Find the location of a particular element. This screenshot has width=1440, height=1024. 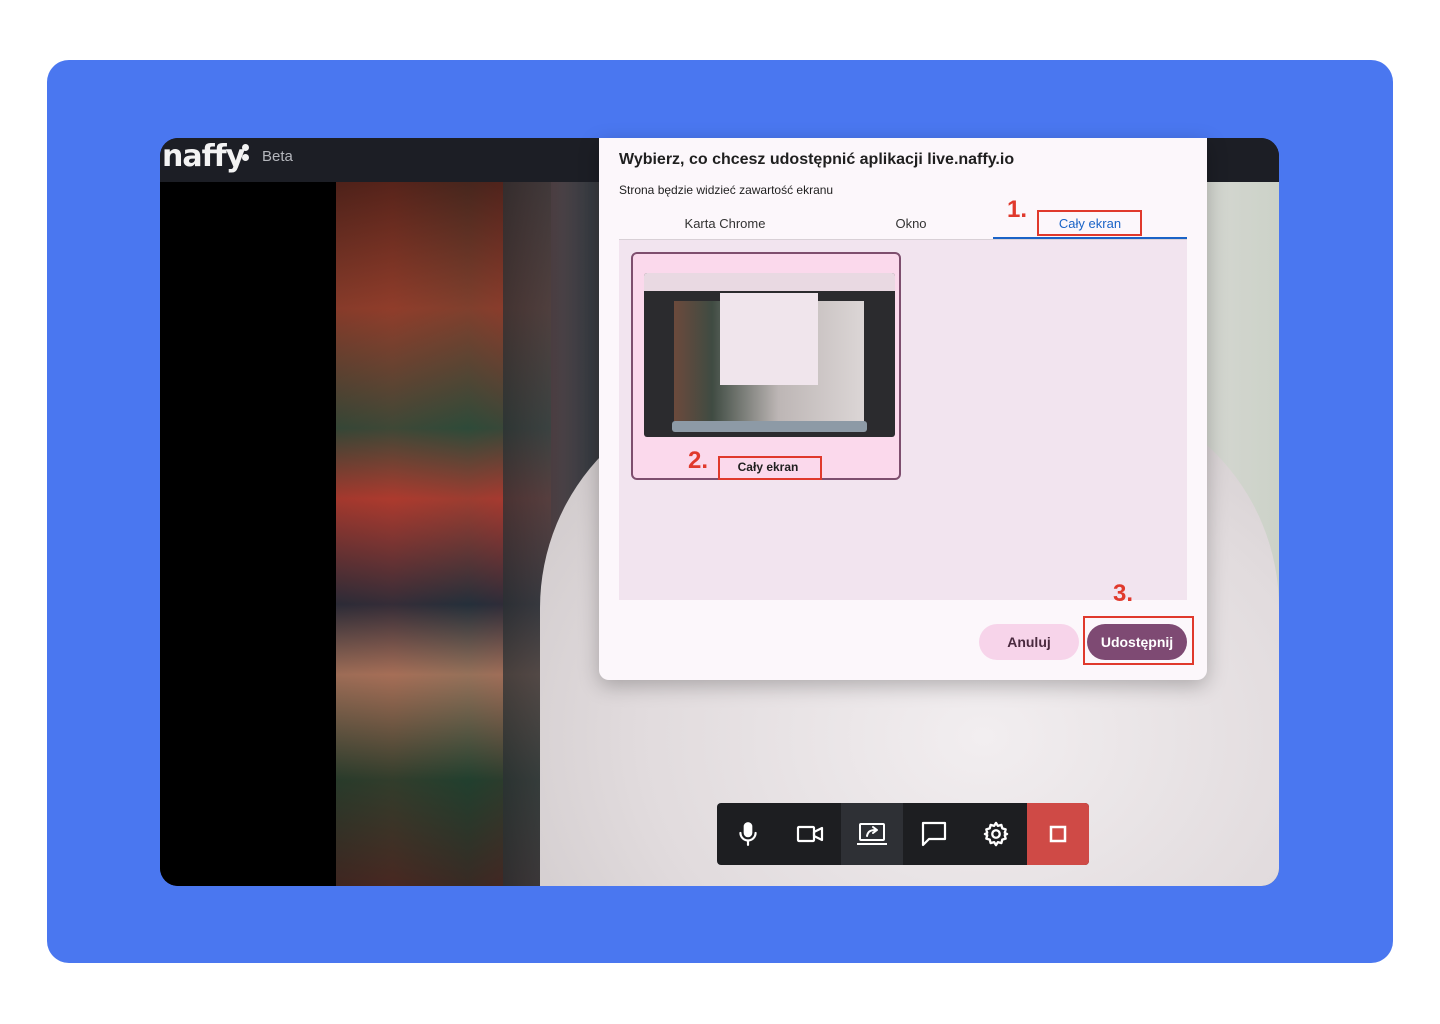

call-toolbar is located at coordinates (903, 834).